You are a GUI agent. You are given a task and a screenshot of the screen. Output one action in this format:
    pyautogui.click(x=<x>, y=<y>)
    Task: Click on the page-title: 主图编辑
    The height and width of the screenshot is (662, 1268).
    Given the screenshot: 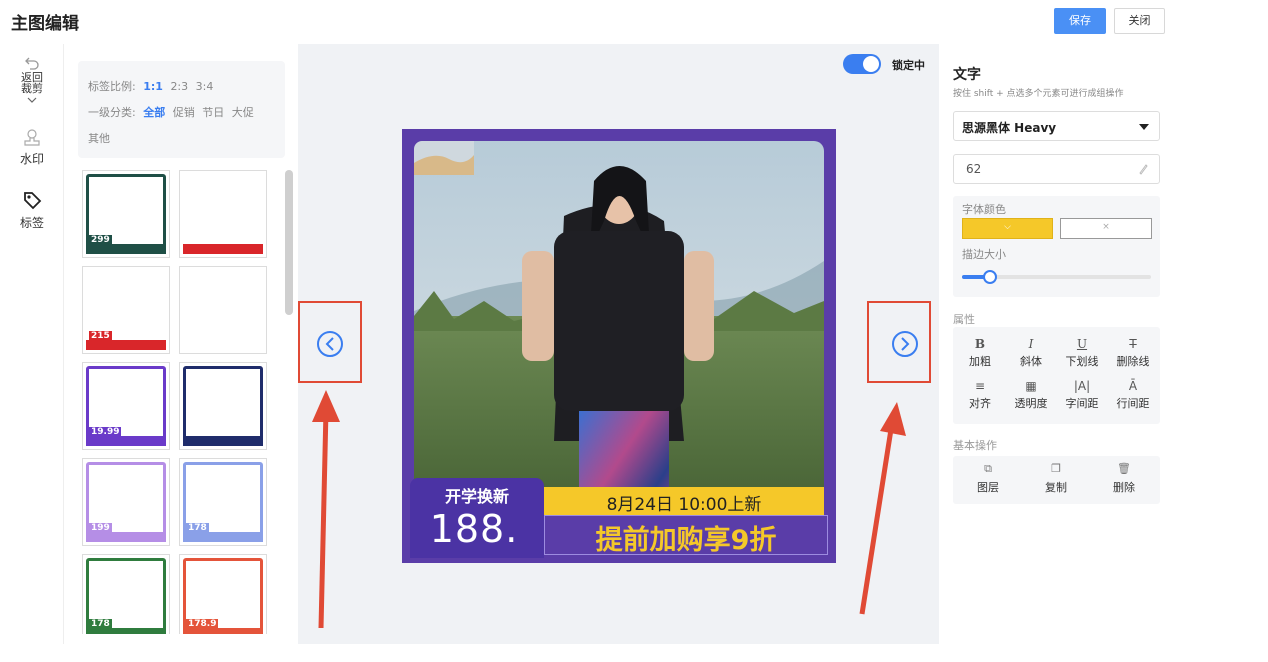 What is the action you would take?
    pyautogui.click(x=45, y=24)
    